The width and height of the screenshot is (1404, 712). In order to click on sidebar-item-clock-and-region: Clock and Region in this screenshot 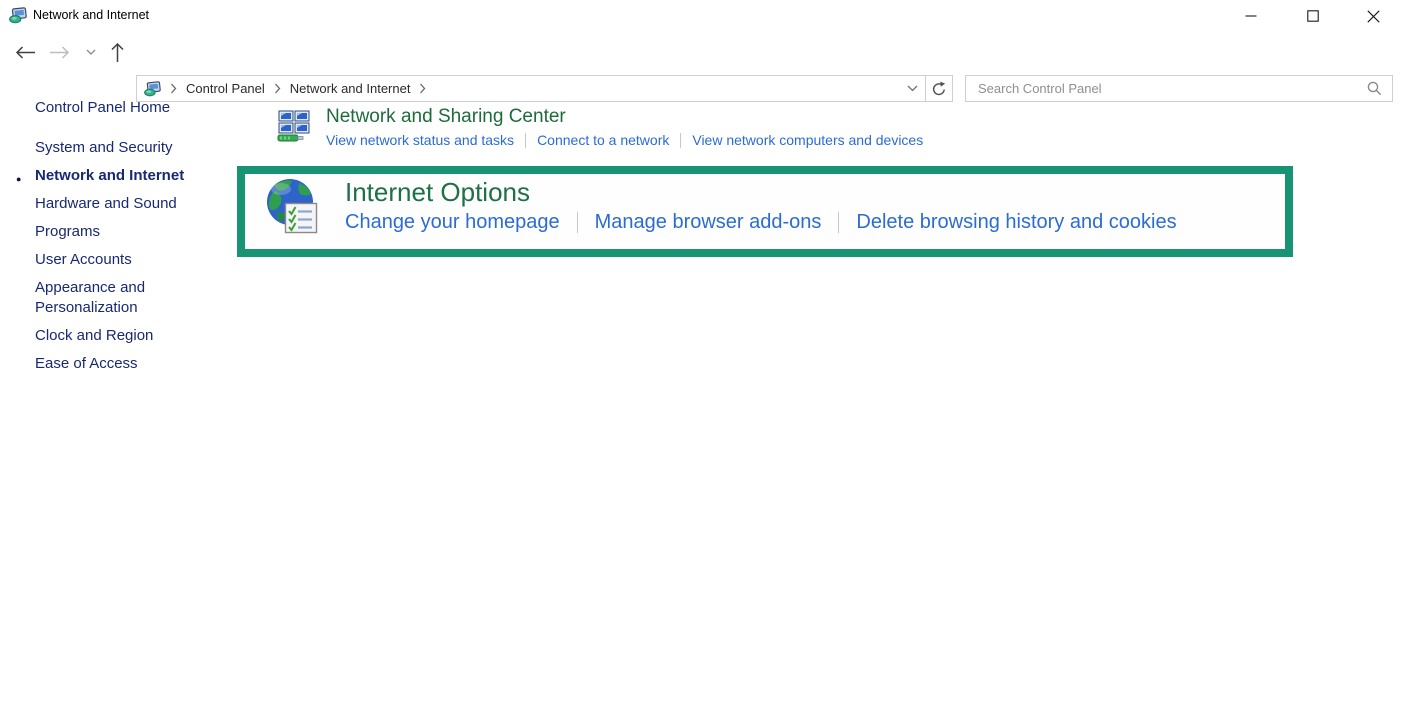, I will do `click(114, 336)`.